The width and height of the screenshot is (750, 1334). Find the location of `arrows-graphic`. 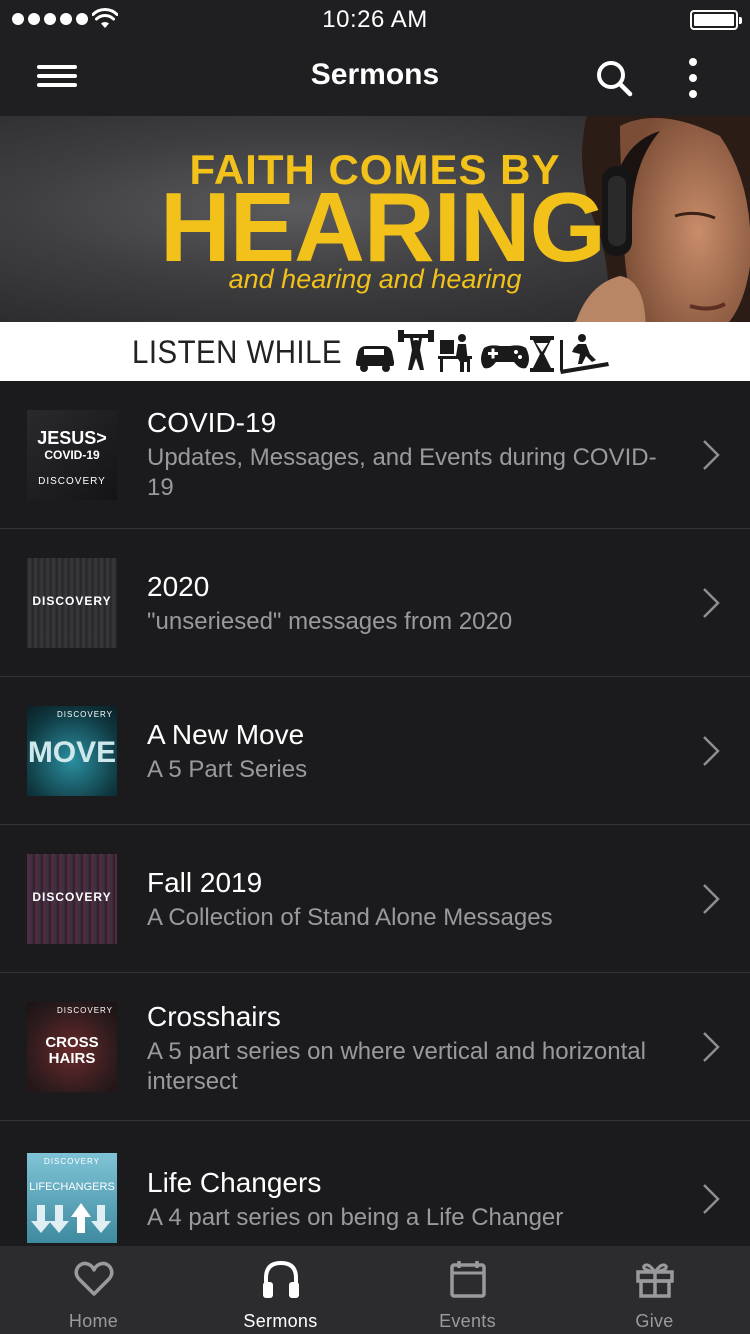

arrows-graphic is located at coordinates (71, 1218).